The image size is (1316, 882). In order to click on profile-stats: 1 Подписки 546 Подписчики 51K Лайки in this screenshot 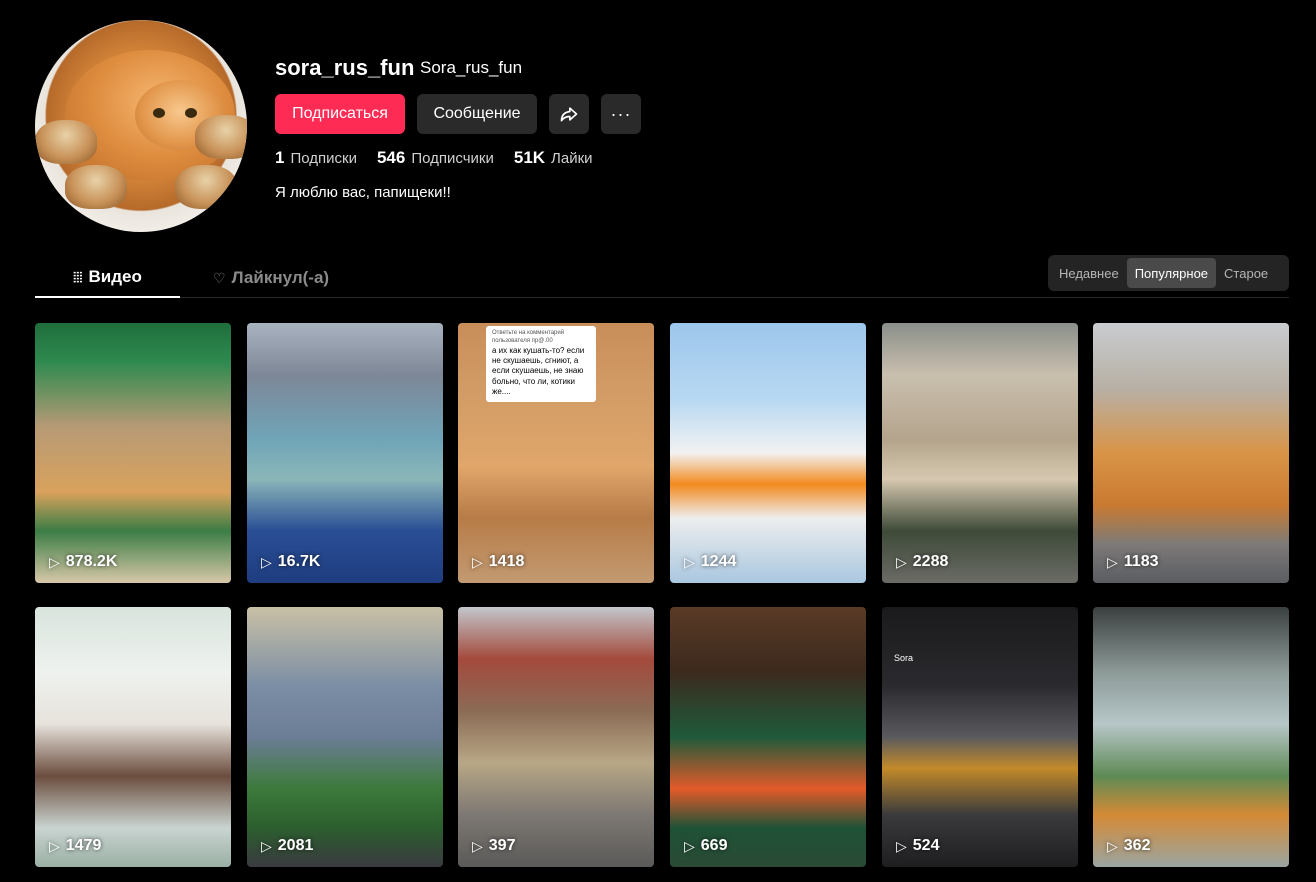, I will do `click(434, 158)`.